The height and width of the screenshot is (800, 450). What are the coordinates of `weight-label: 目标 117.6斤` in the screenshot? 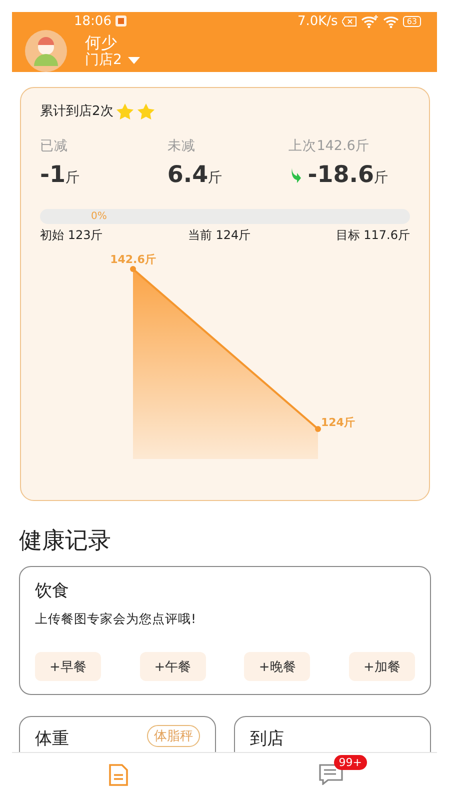 It's located at (373, 235).